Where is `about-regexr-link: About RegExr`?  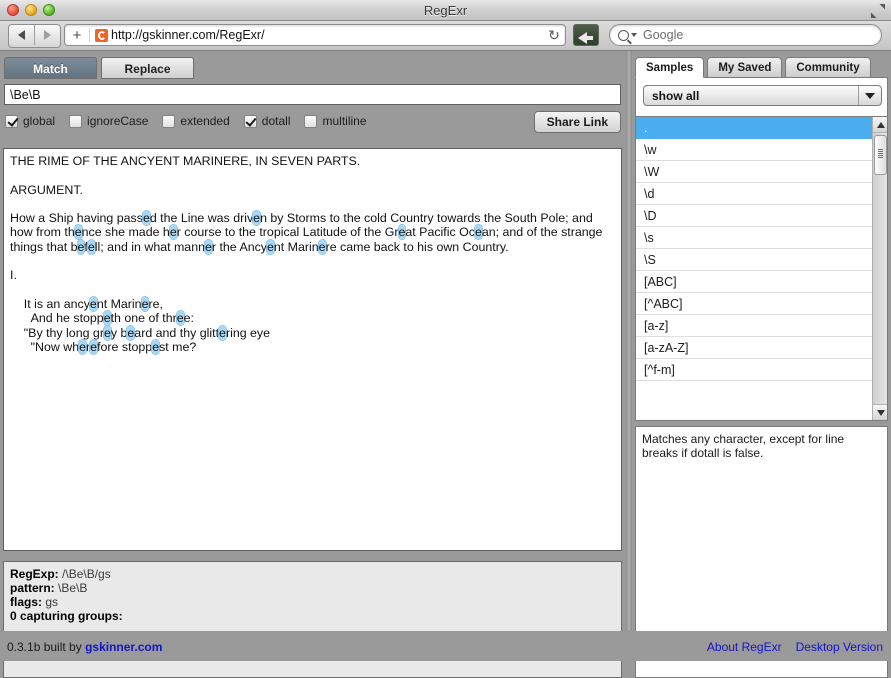 about-regexr-link: About RegExr is located at coordinates (744, 647).